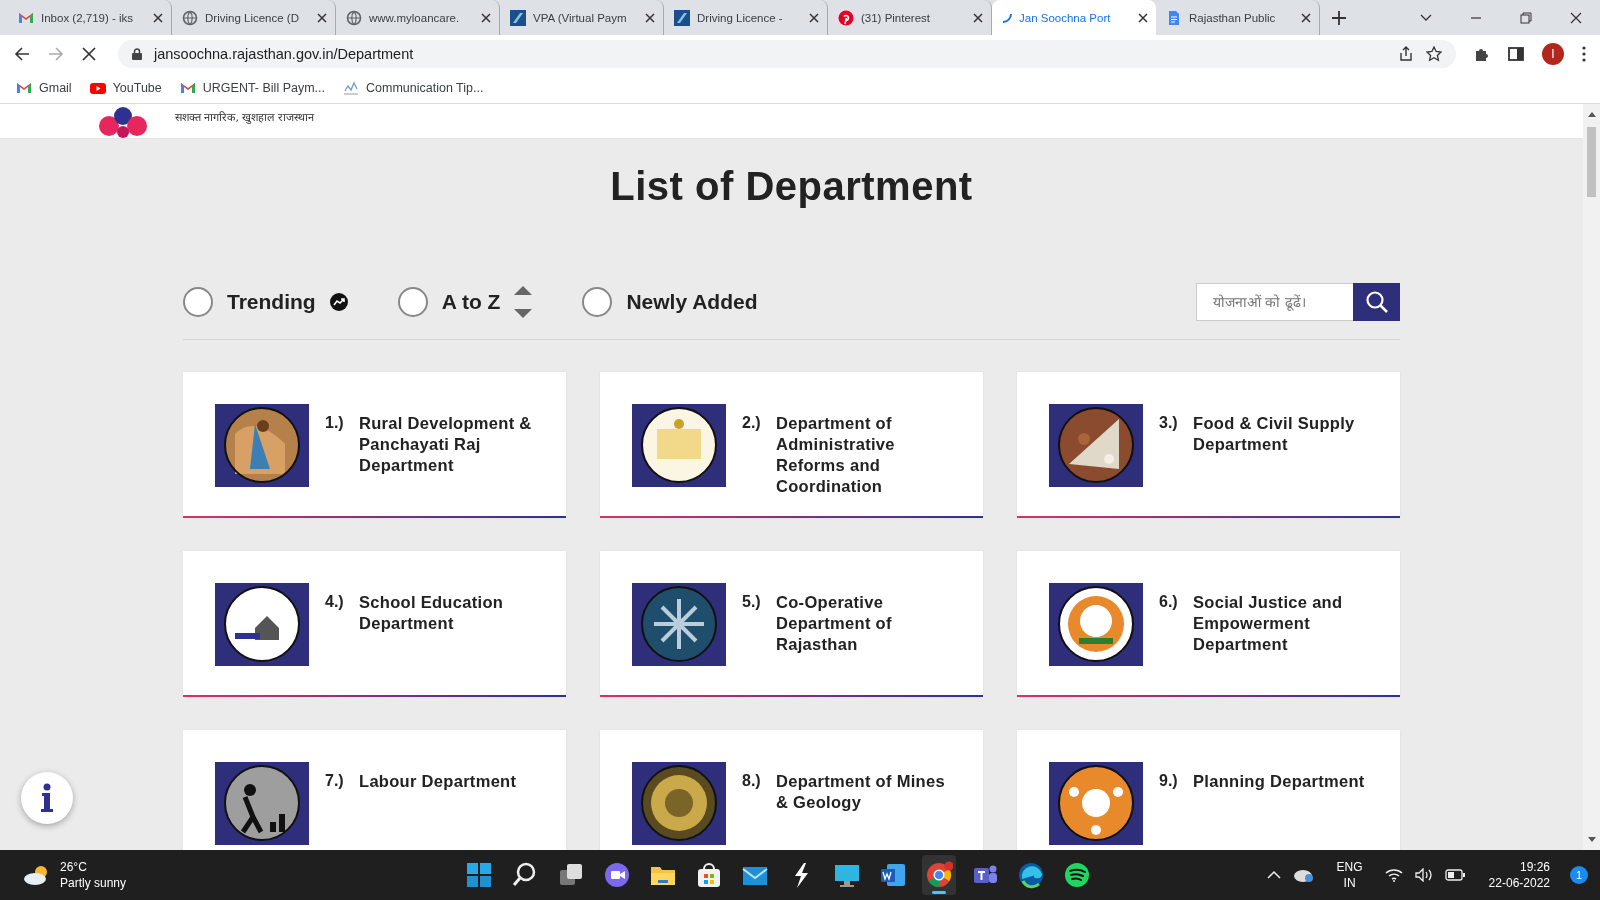  I want to click on bookmark: Gmail, so click(44, 87).